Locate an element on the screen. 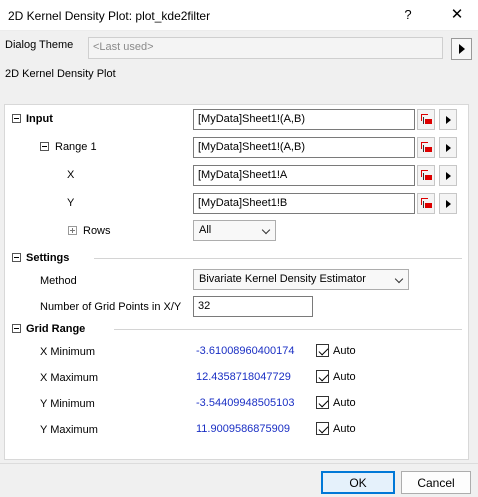 Image resolution: width=478 pixels, height=497 pixels. x-min-value: -3.61008960400174 is located at coordinates (245, 351).